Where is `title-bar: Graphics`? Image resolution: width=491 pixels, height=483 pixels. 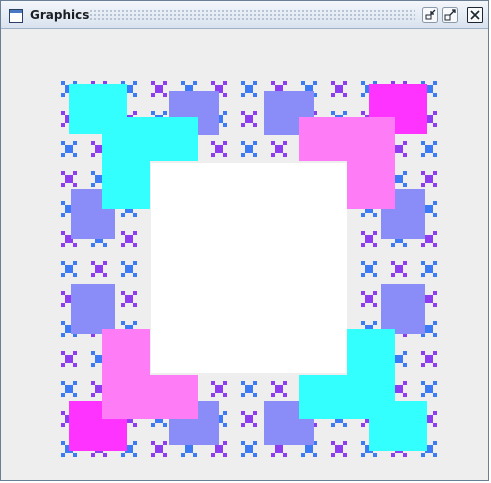 title-bar: Graphics is located at coordinates (244, 15).